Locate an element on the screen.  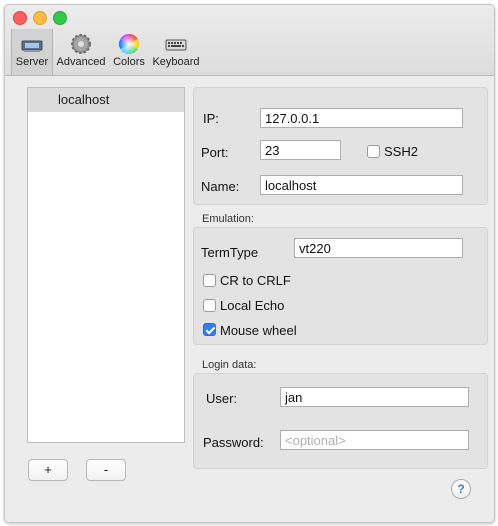
user-label: User: is located at coordinates (222, 398).